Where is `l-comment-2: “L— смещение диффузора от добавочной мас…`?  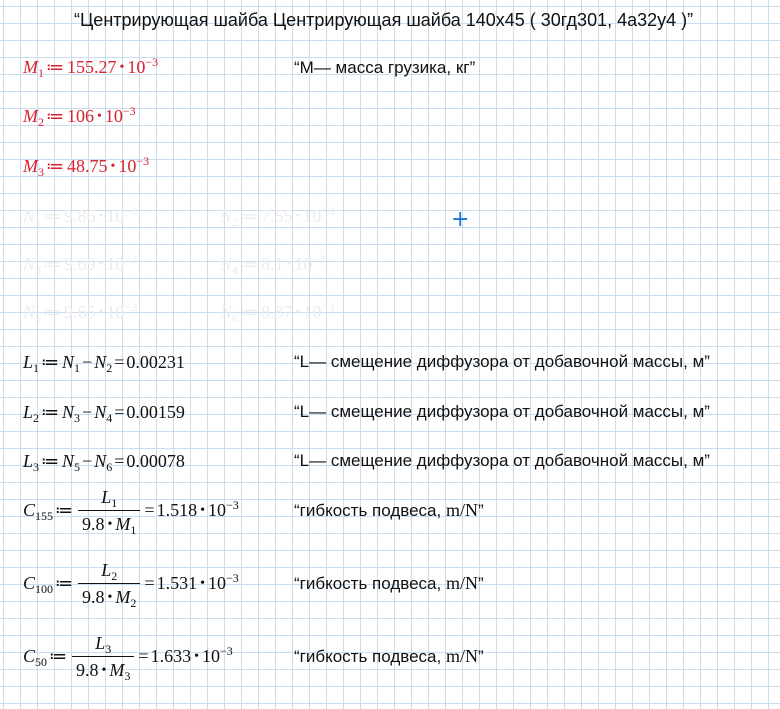
l-comment-2: “L— смещение диффузора от добавочной мас… is located at coordinates (502, 412).